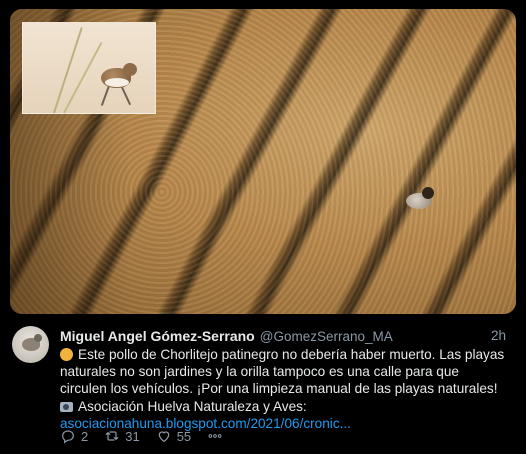  I want to click on retweet-button: 31, so click(122, 436).